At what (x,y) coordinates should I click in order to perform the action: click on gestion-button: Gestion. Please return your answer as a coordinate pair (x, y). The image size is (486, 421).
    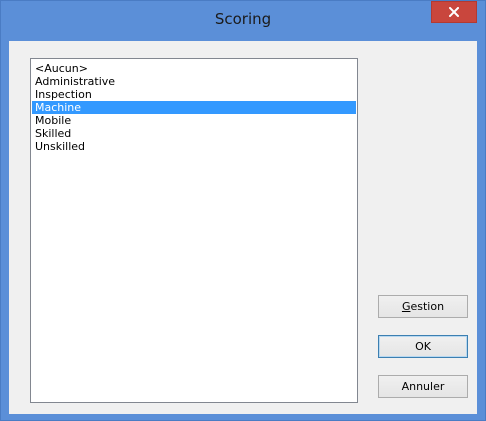
    Looking at the image, I should click on (423, 306).